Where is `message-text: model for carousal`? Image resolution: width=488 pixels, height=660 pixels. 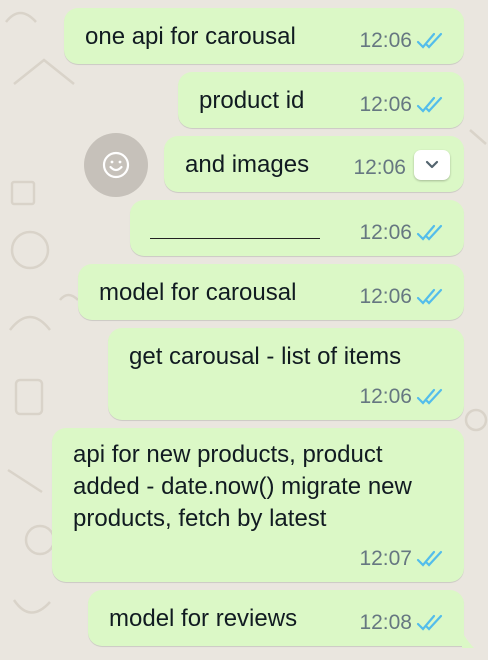 message-text: model for carousal is located at coordinates (198, 292).